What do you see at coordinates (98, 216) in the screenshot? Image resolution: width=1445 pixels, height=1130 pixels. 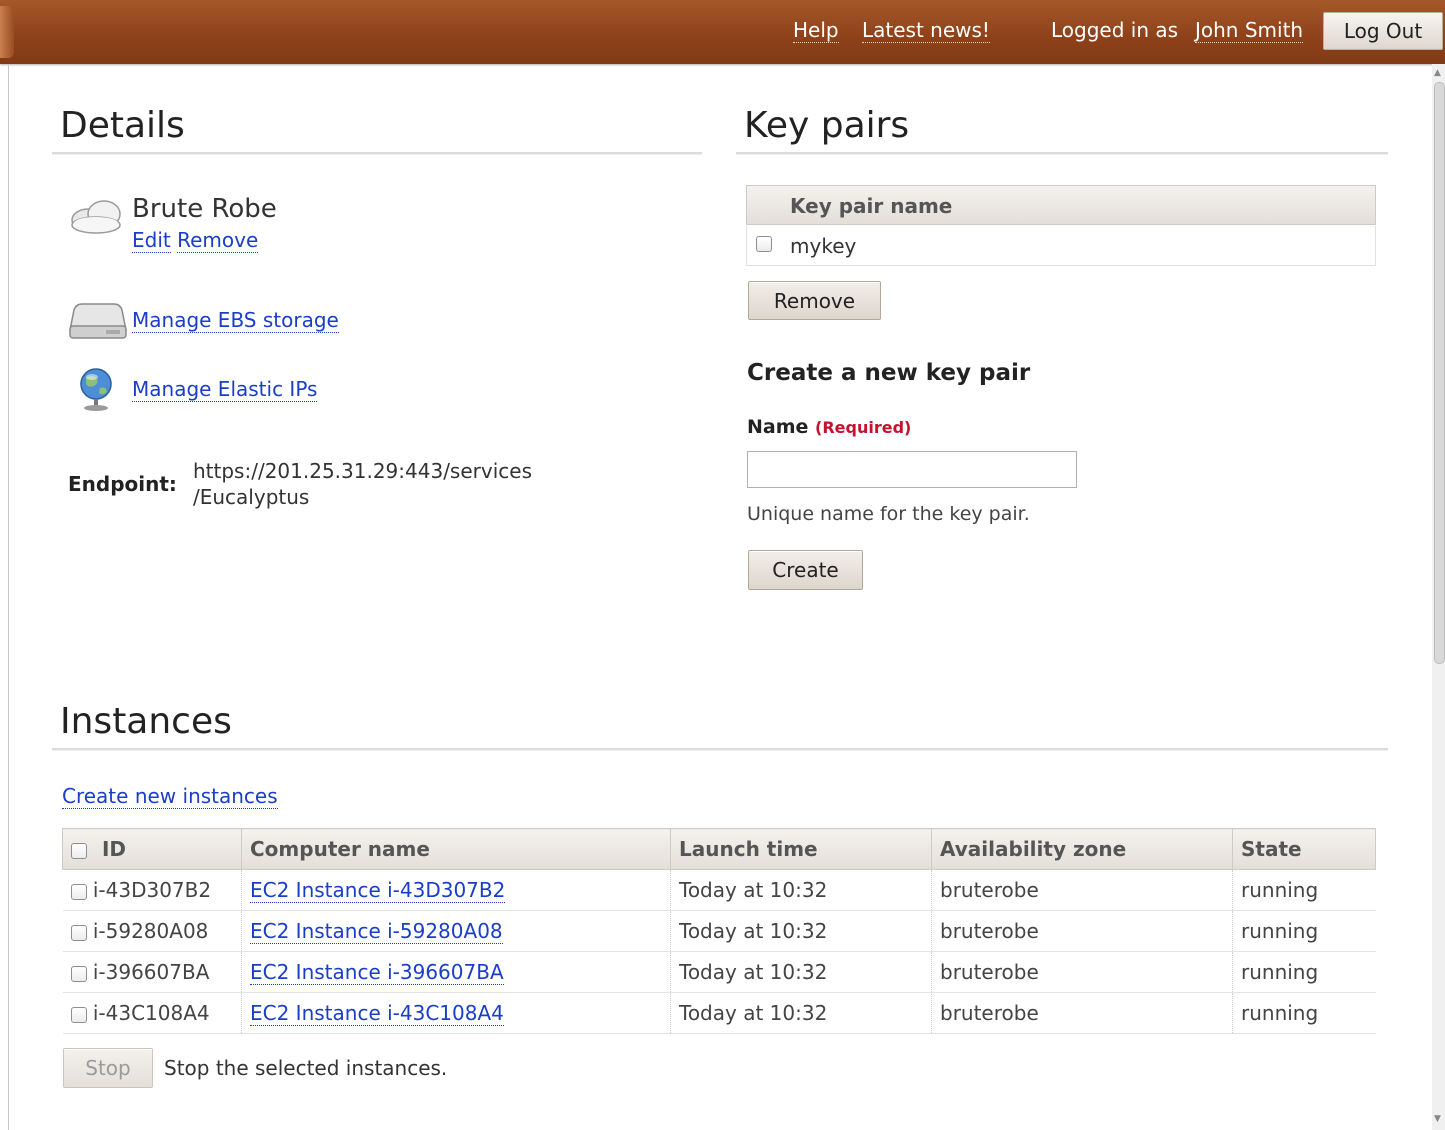 I see `cloud-icon` at bounding box center [98, 216].